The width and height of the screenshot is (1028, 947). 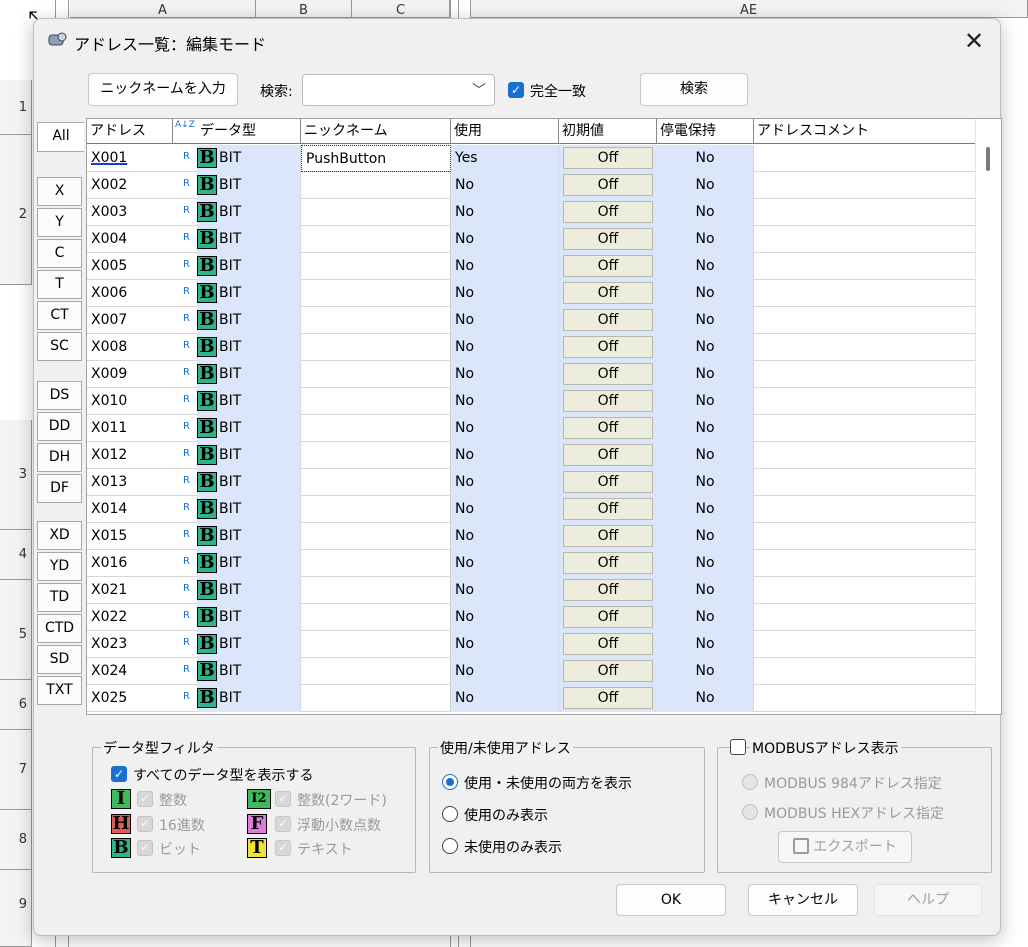 What do you see at coordinates (401, 9) in the screenshot?
I see `column-header-c: C` at bounding box center [401, 9].